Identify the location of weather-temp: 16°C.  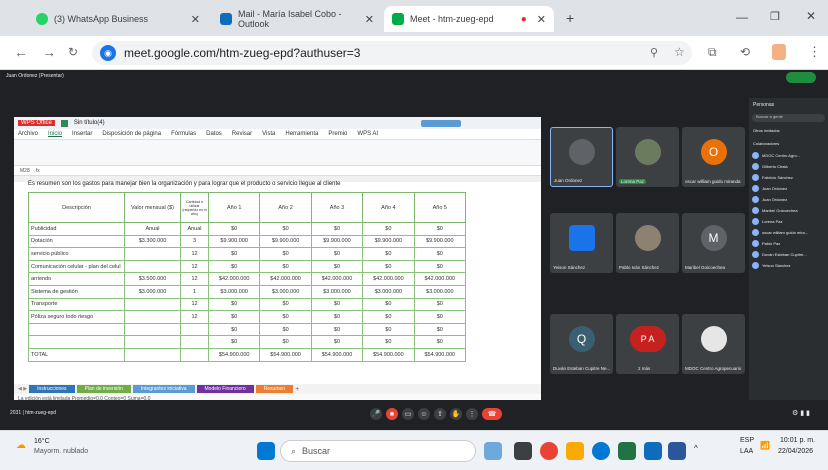
(42, 441).